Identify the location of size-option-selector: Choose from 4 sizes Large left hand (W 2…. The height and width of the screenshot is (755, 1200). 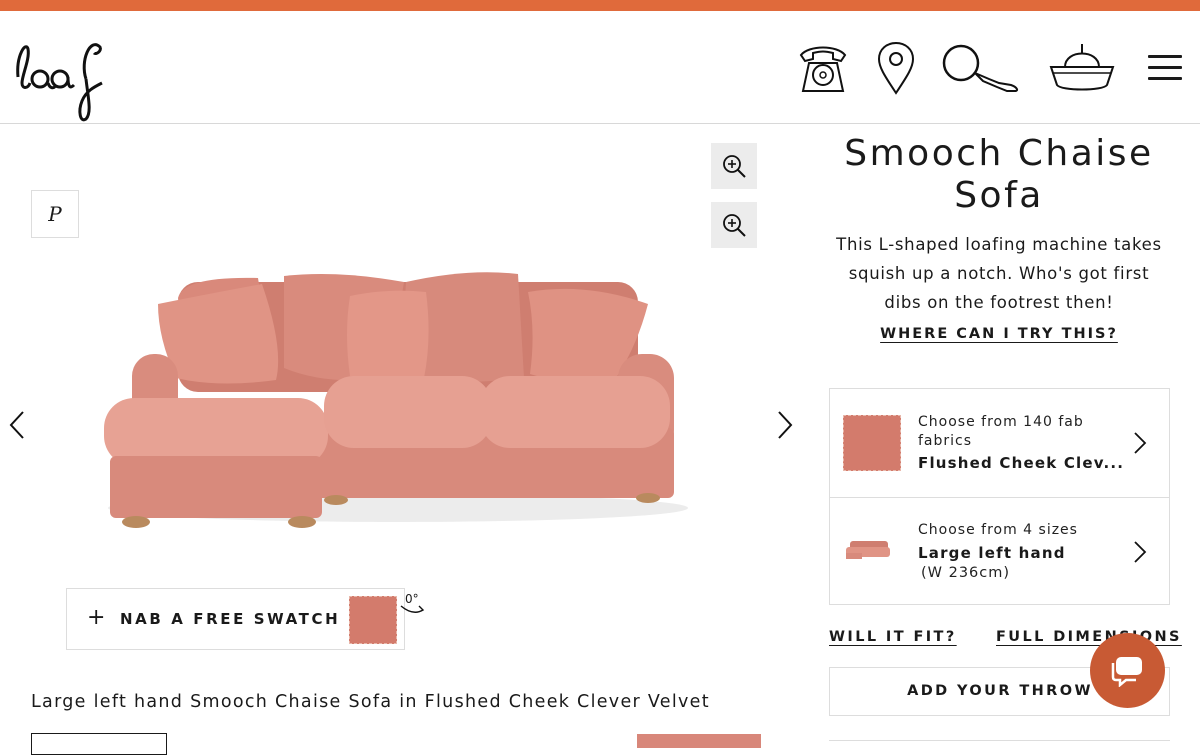
(999, 551).